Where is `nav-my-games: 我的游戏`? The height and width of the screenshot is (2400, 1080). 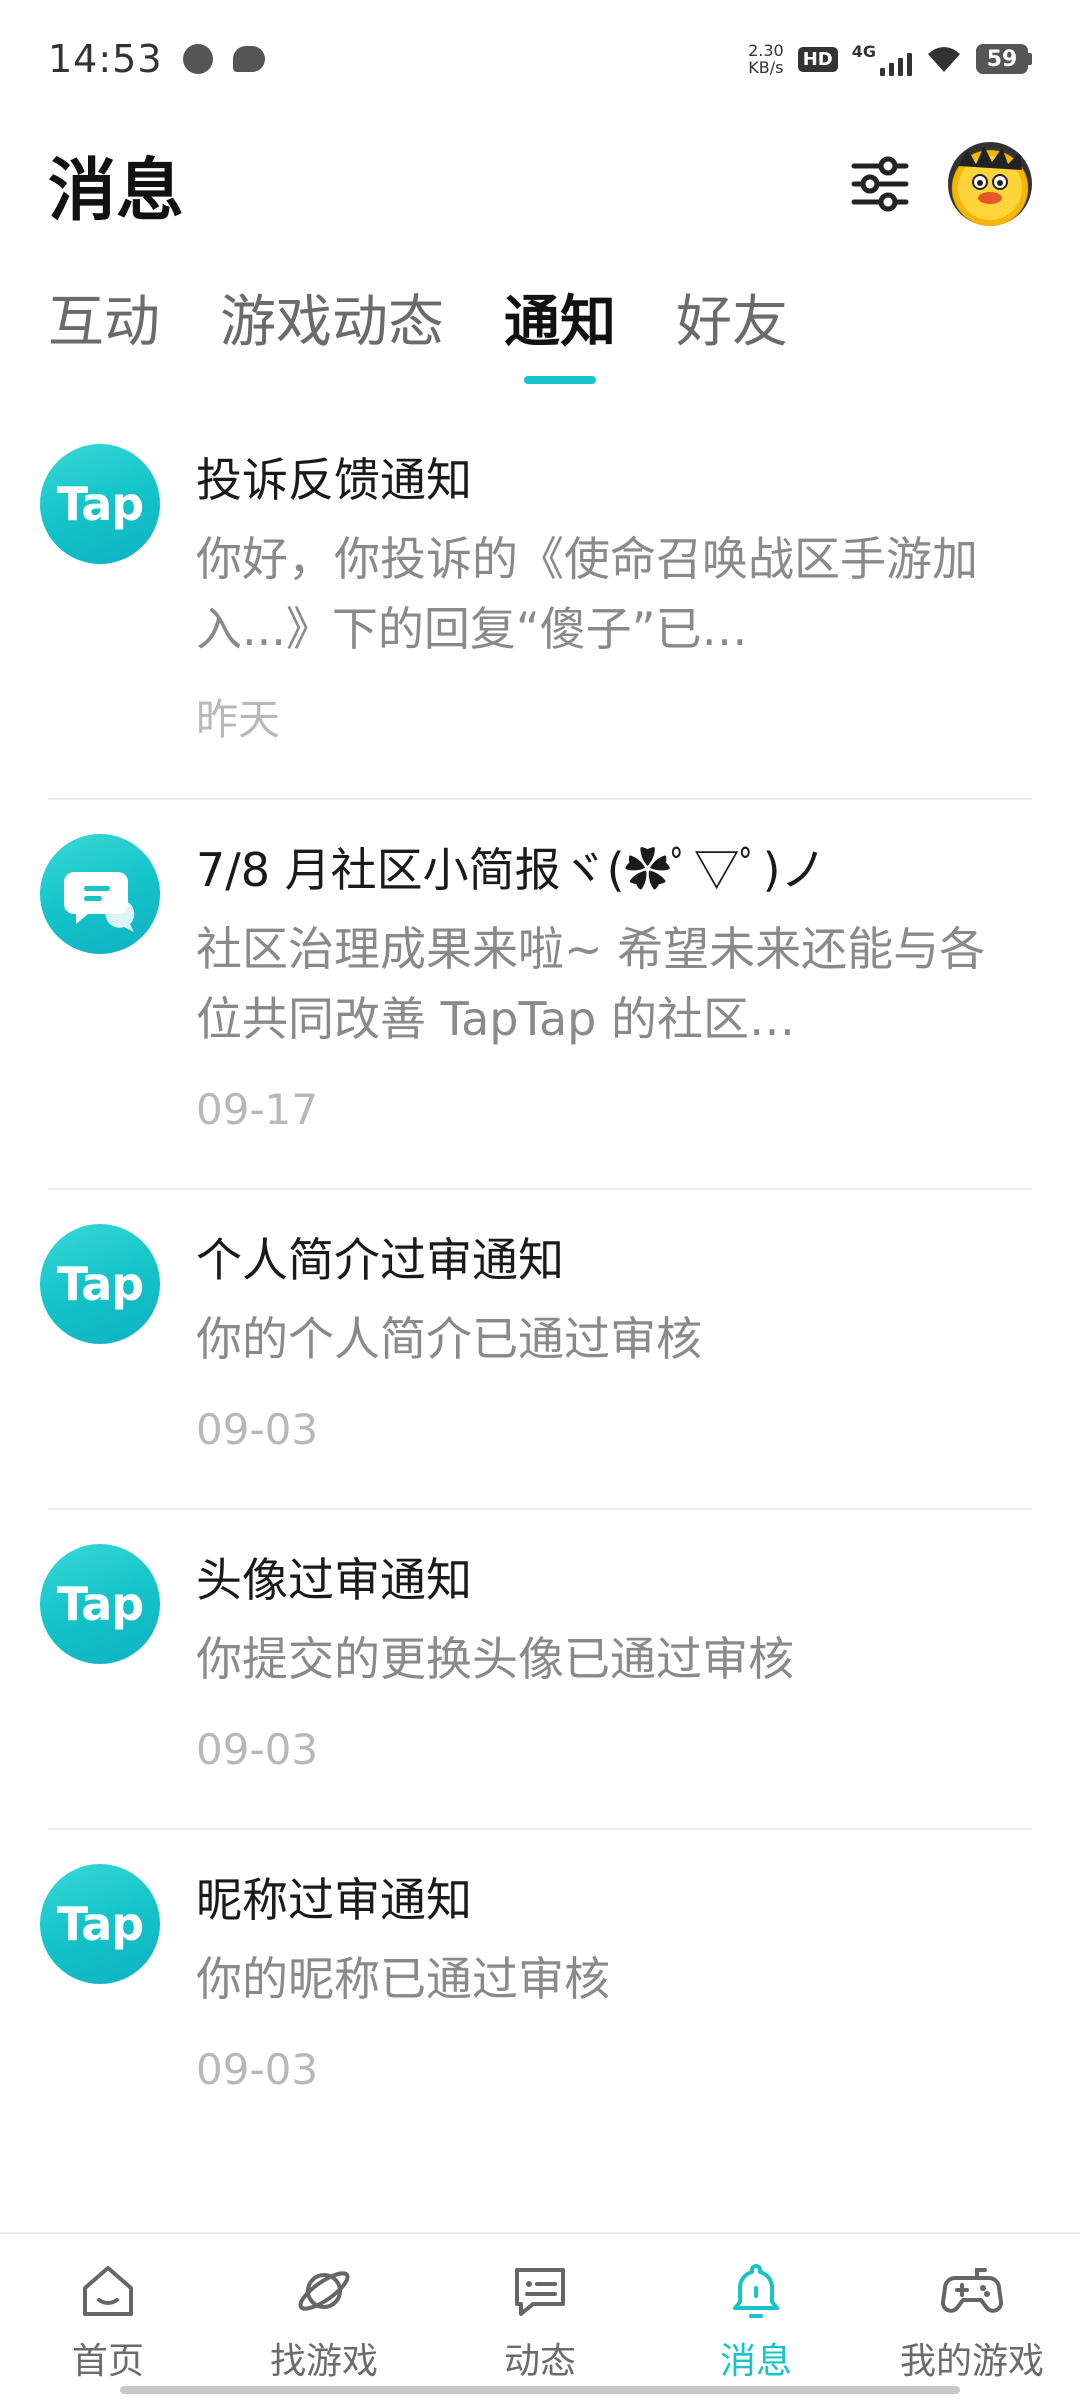
nav-my-games: 我的游戏 is located at coordinates (972, 2317).